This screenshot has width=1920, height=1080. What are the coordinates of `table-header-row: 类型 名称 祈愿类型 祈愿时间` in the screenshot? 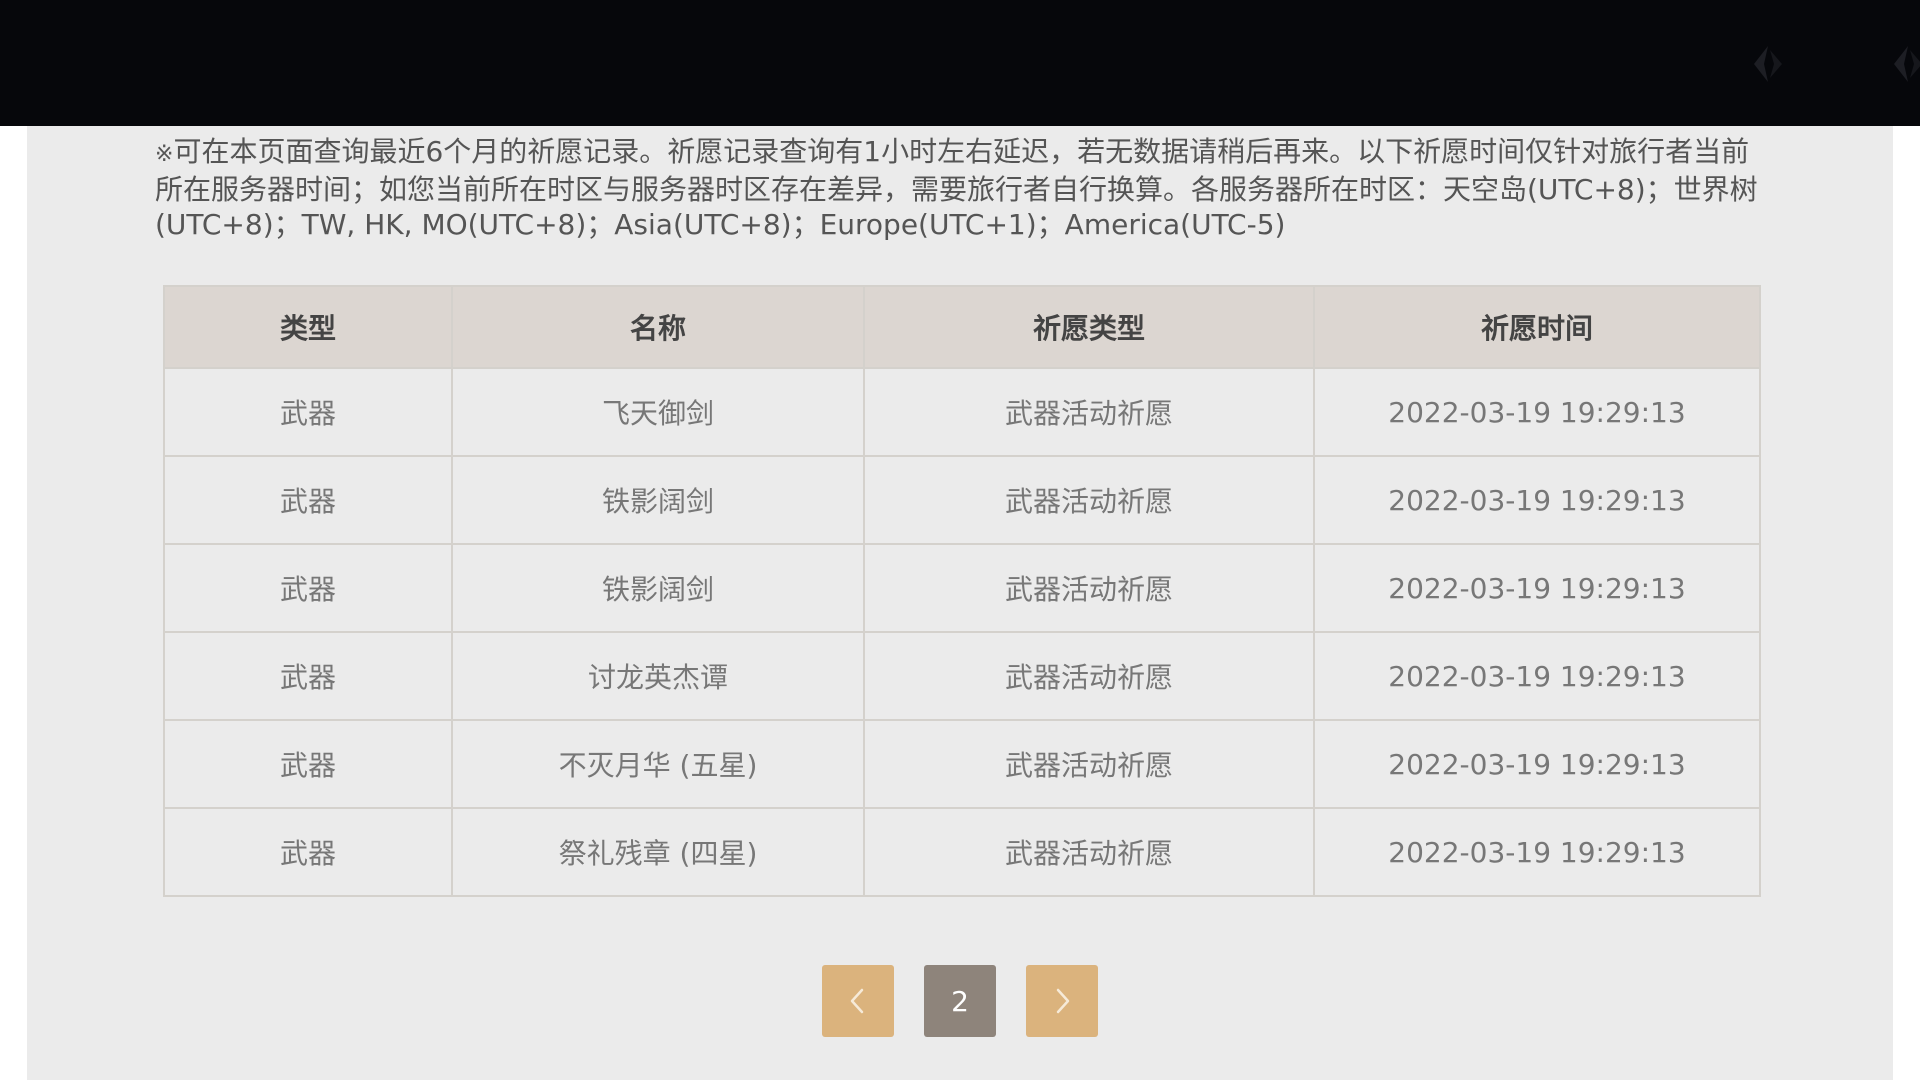 It's located at (962, 327).